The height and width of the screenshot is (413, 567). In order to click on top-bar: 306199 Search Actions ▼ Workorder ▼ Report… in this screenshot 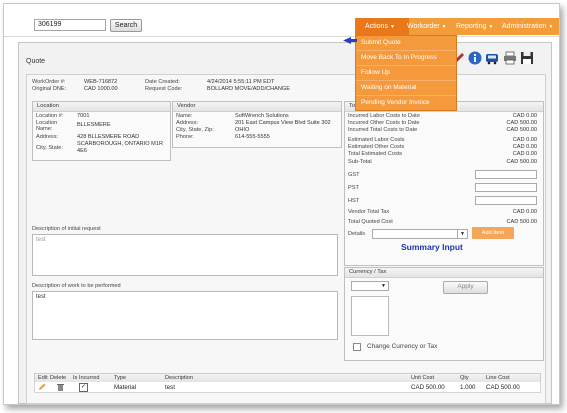, I will do `click(281, 20)`.